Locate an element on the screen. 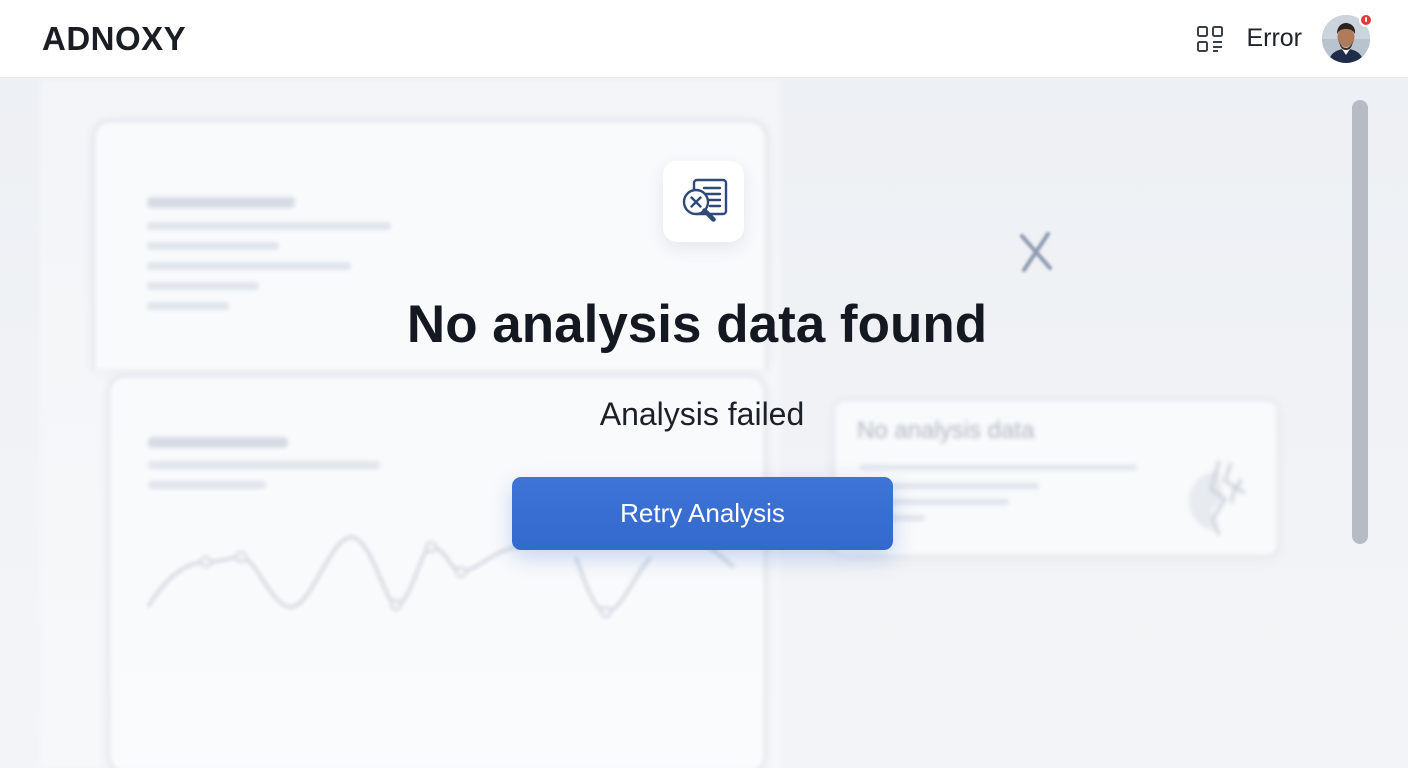 Image resolution: width=1408 pixels, height=768 pixels. notification-badge is located at coordinates (1366, 19).